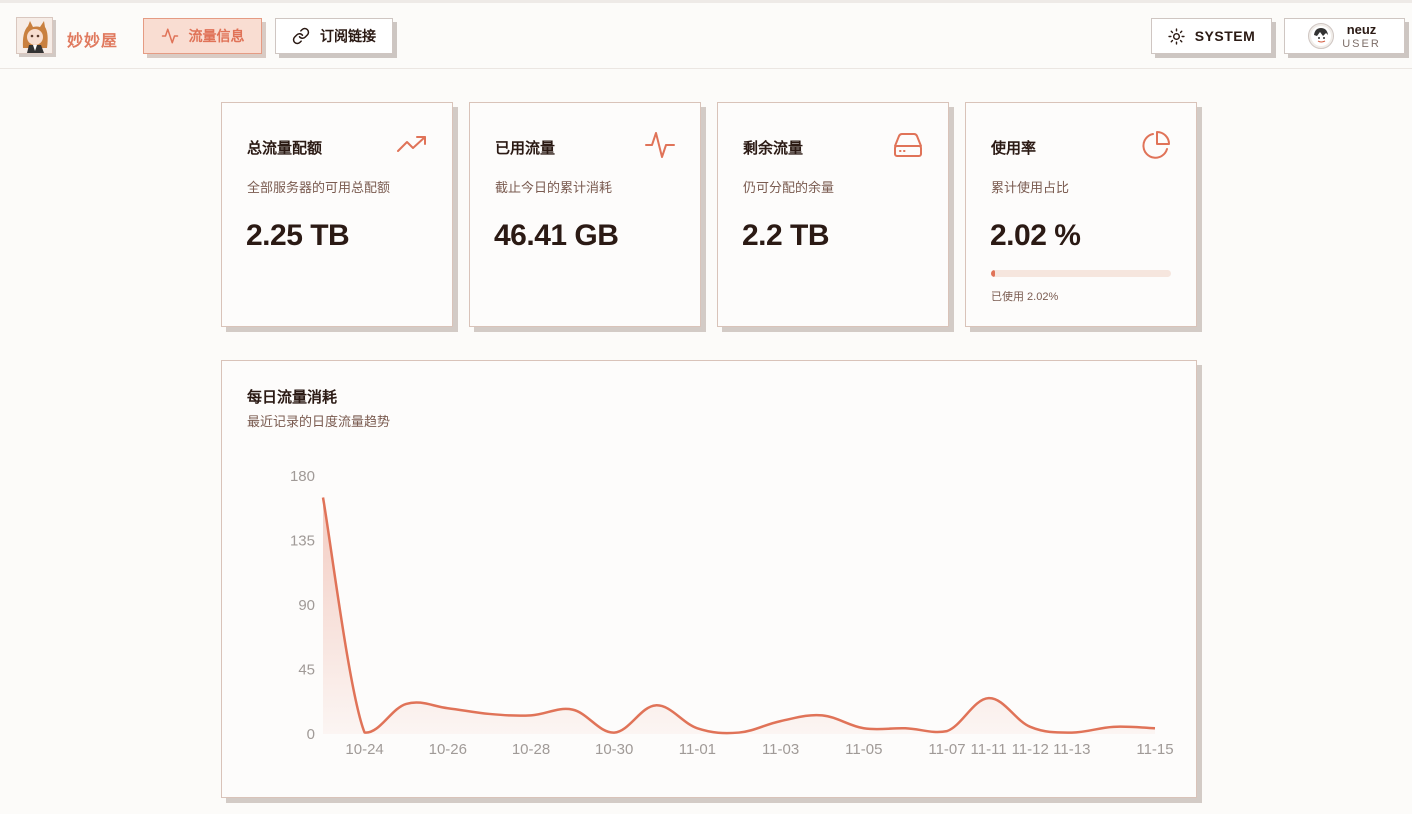  Describe the element at coordinates (789, 187) in the screenshot. I see `card-description: 仍可分配的余量` at that location.